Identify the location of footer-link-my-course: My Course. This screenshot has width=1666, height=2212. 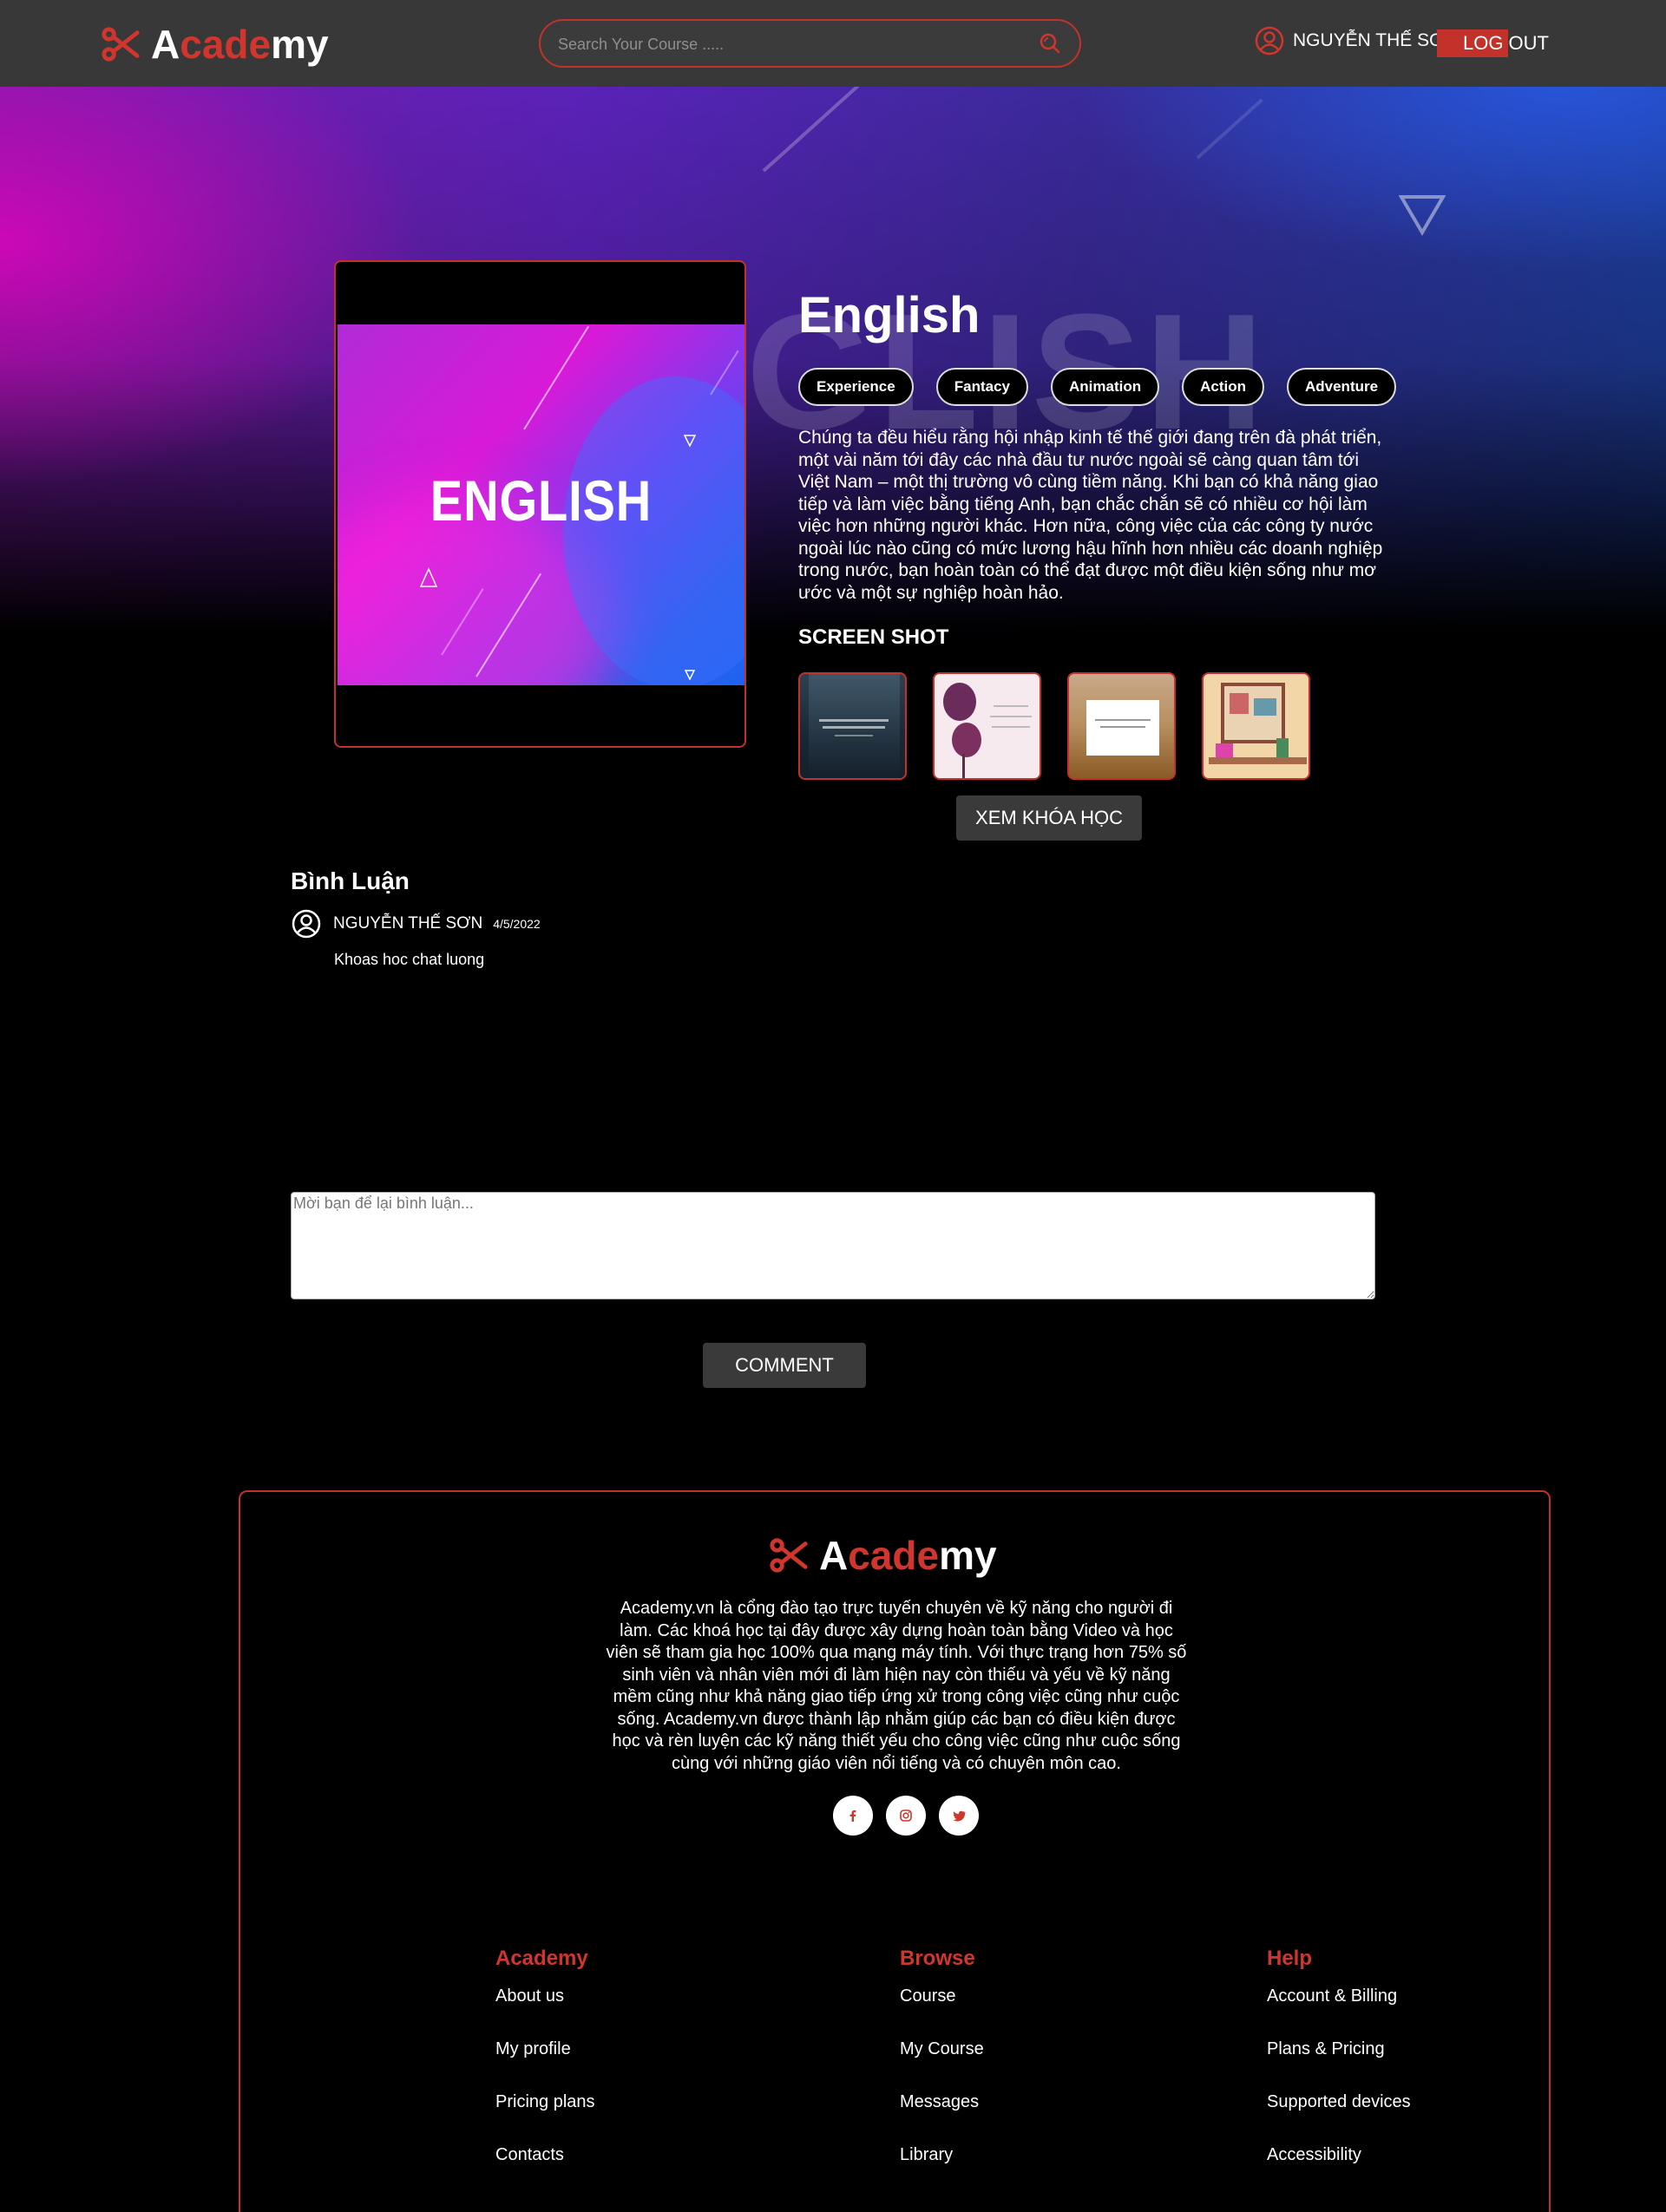
(942, 2062).